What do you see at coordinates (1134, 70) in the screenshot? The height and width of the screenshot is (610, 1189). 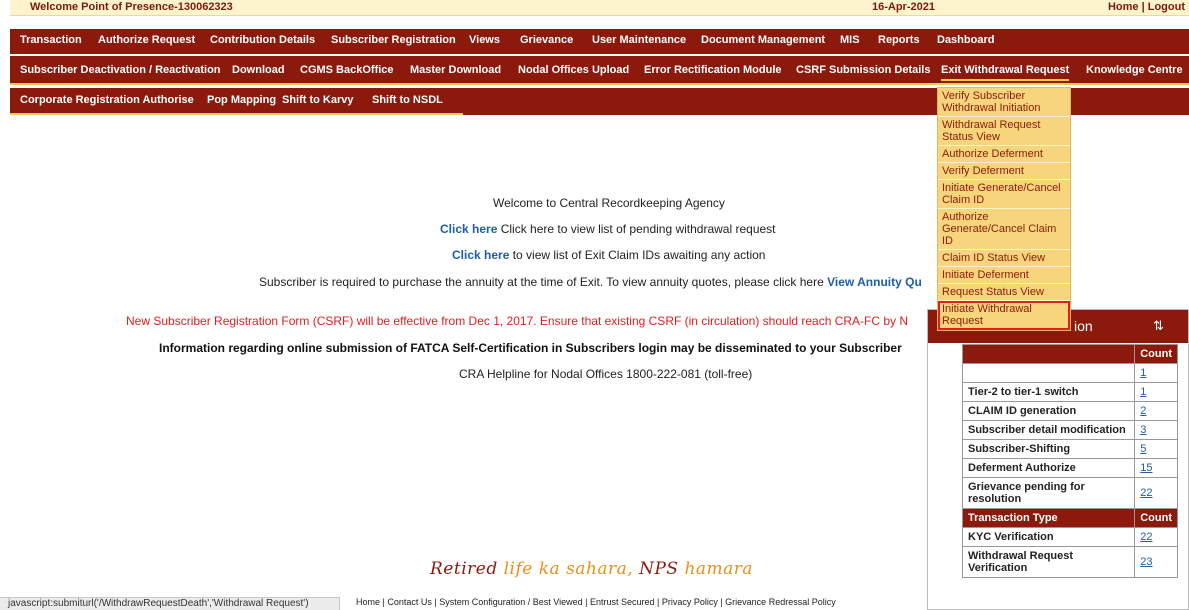 I see `nav-knowledge-centre: Knowledge Centre` at bounding box center [1134, 70].